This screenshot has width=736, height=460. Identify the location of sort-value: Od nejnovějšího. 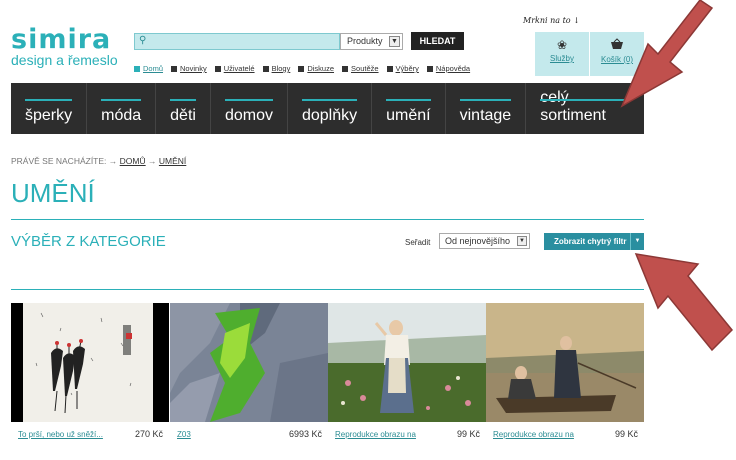
(478, 241).